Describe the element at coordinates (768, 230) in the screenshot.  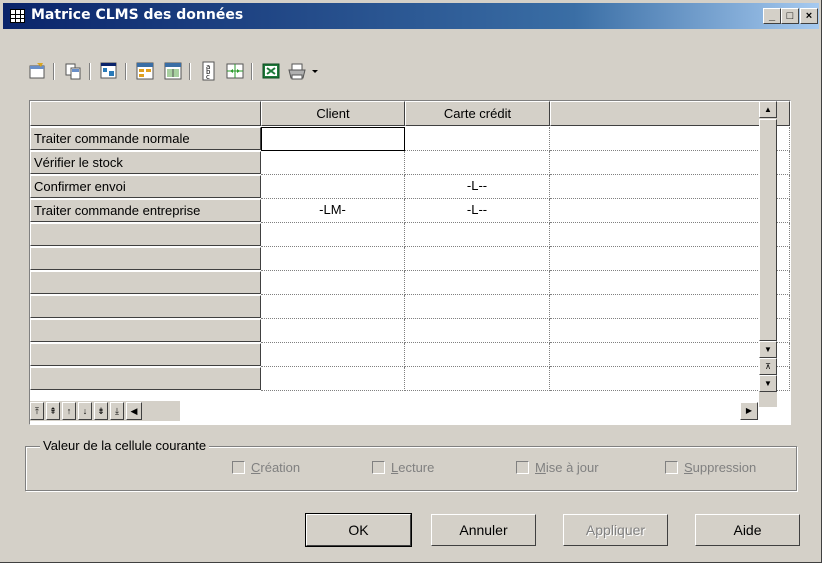
I see `scroll-thumb` at that location.